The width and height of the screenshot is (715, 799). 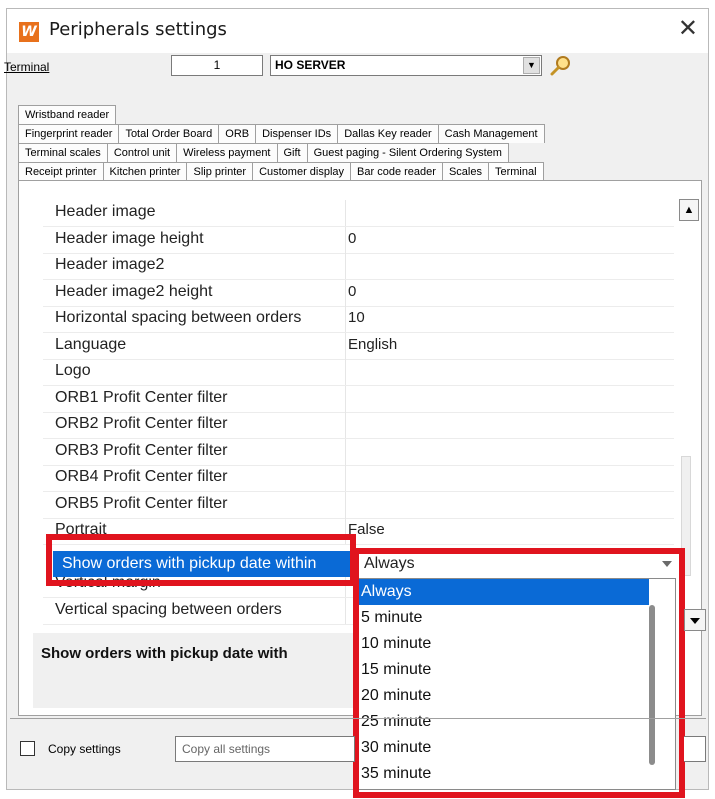 What do you see at coordinates (141, 503) in the screenshot?
I see `property-name: ORB5 Profit Center filter` at bounding box center [141, 503].